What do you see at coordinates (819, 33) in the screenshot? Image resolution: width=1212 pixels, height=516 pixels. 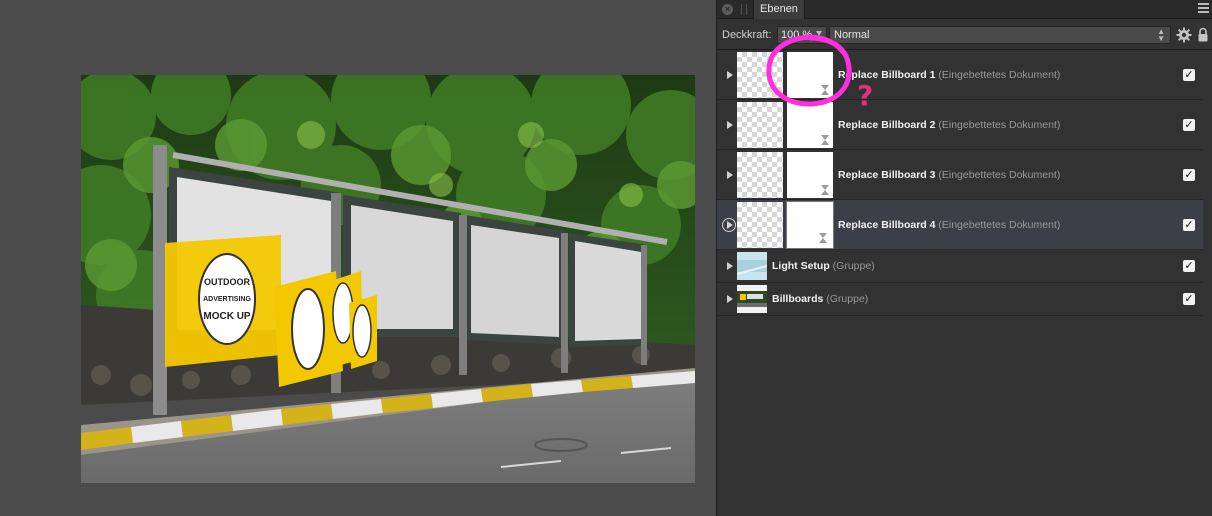 I see `opacity-dropdown-arrow-icon` at bounding box center [819, 33].